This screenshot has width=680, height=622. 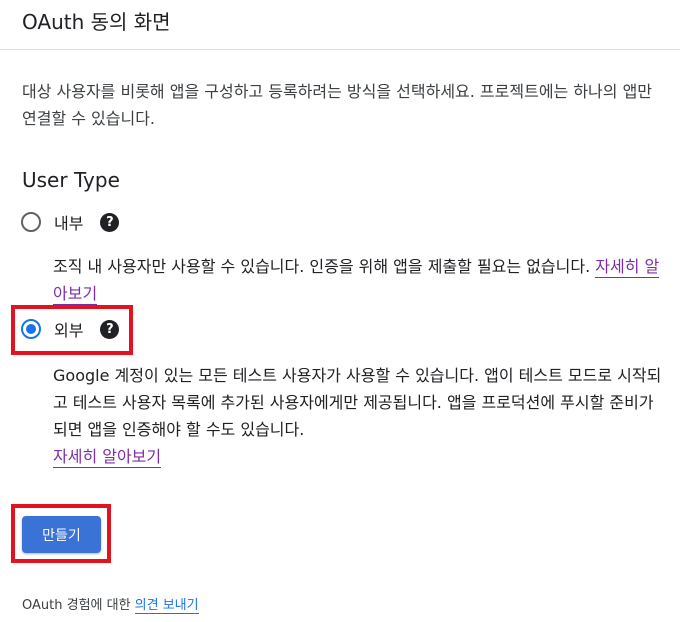 What do you see at coordinates (96, 22) in the screenshot?
I see `page-title: OAuth 동의 화면` at bounding box center [96, 22].